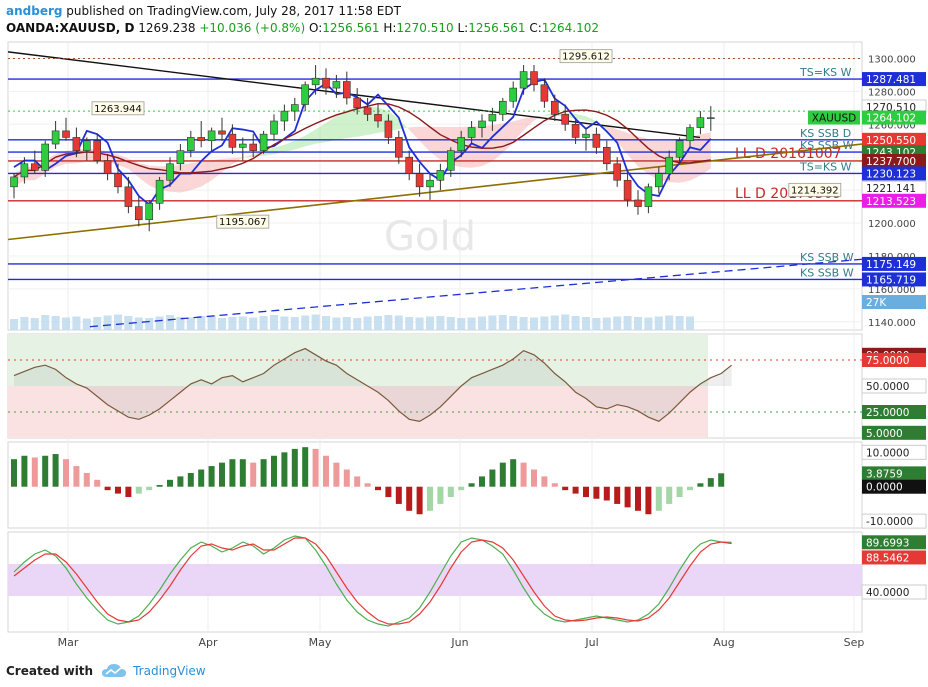 Image resolution: width=928 pixels, height=687 pixels. What do you see at coordinates (891, 119) in the screenshot?
I see `price-axis-badge-text: 1264.102` at bounding box center [891, 119].